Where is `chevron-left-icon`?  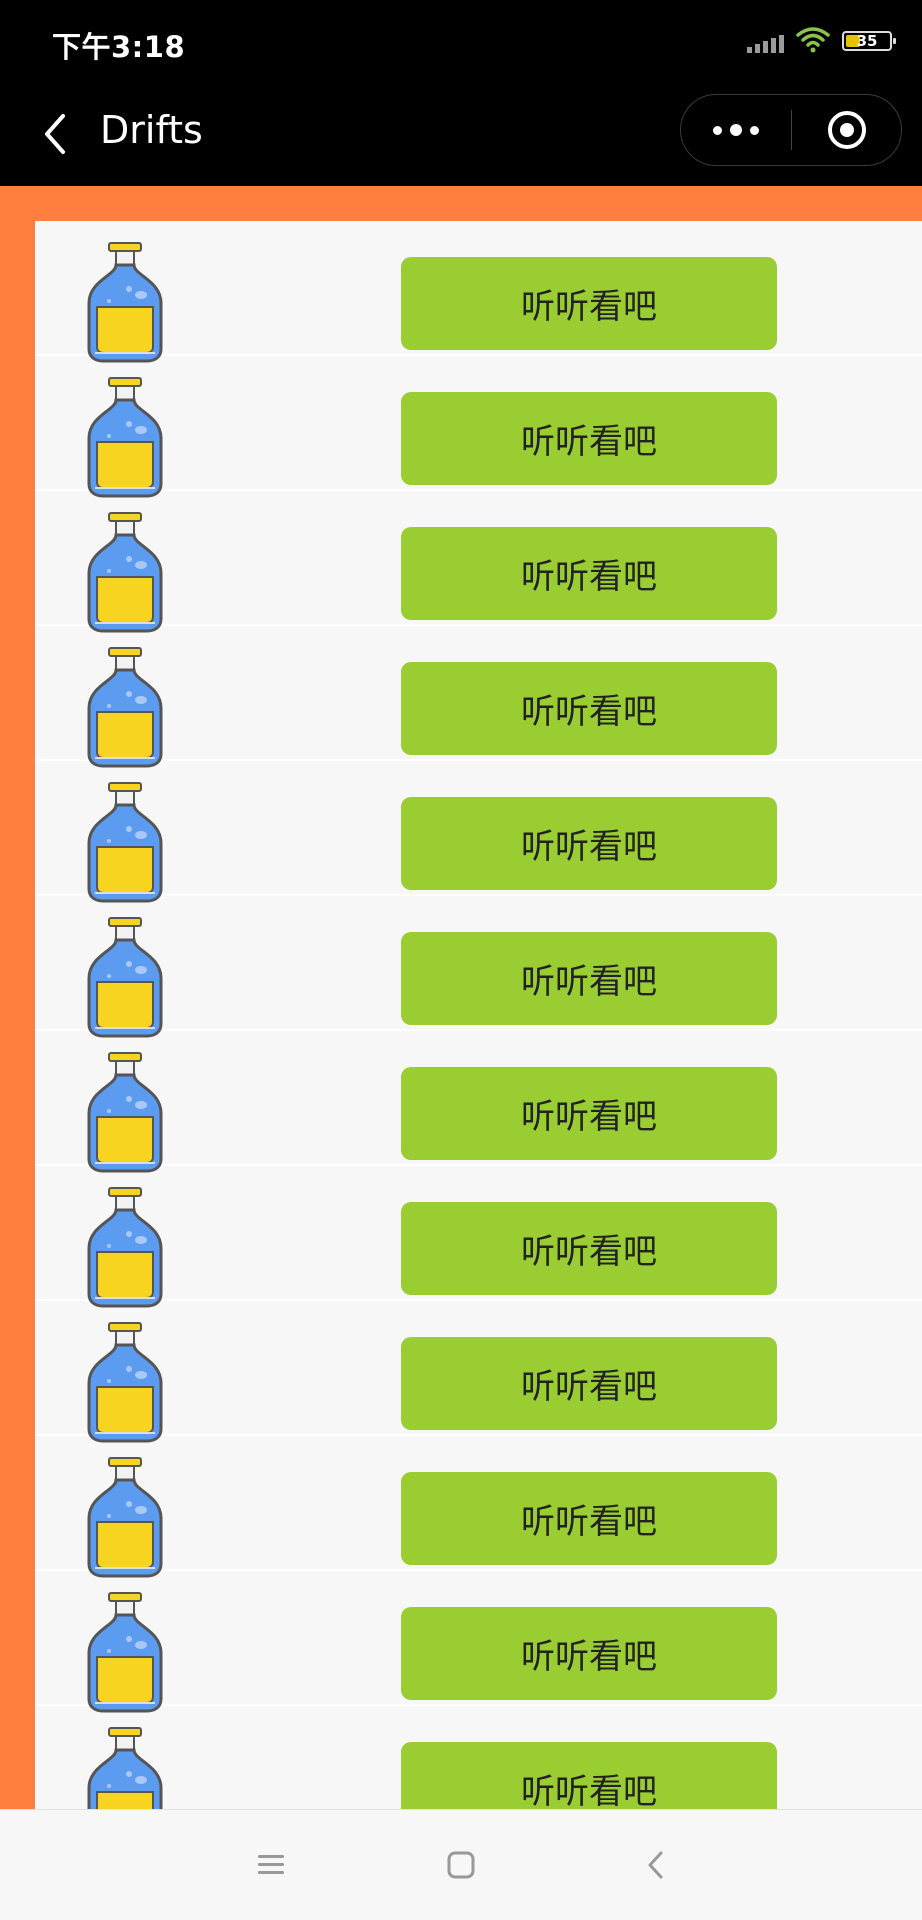
chevron-left-icon is located at coordinates (55, 134).